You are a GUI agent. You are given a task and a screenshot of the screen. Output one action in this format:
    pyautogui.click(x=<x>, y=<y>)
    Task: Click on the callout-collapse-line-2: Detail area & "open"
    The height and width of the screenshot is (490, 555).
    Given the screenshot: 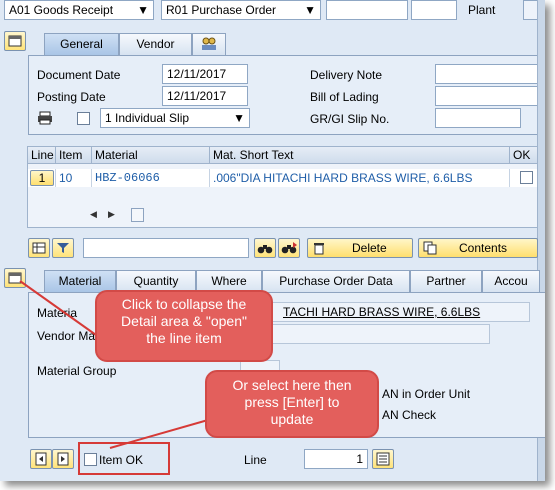 What is the action you would take?
    pyautogui.click(x=184, y=321)
    